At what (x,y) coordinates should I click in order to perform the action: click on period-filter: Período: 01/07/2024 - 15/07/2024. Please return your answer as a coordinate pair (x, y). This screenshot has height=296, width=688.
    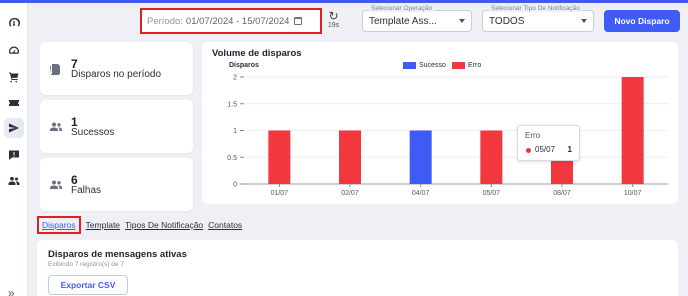
    Looking at the image, I should click on (231, 21).